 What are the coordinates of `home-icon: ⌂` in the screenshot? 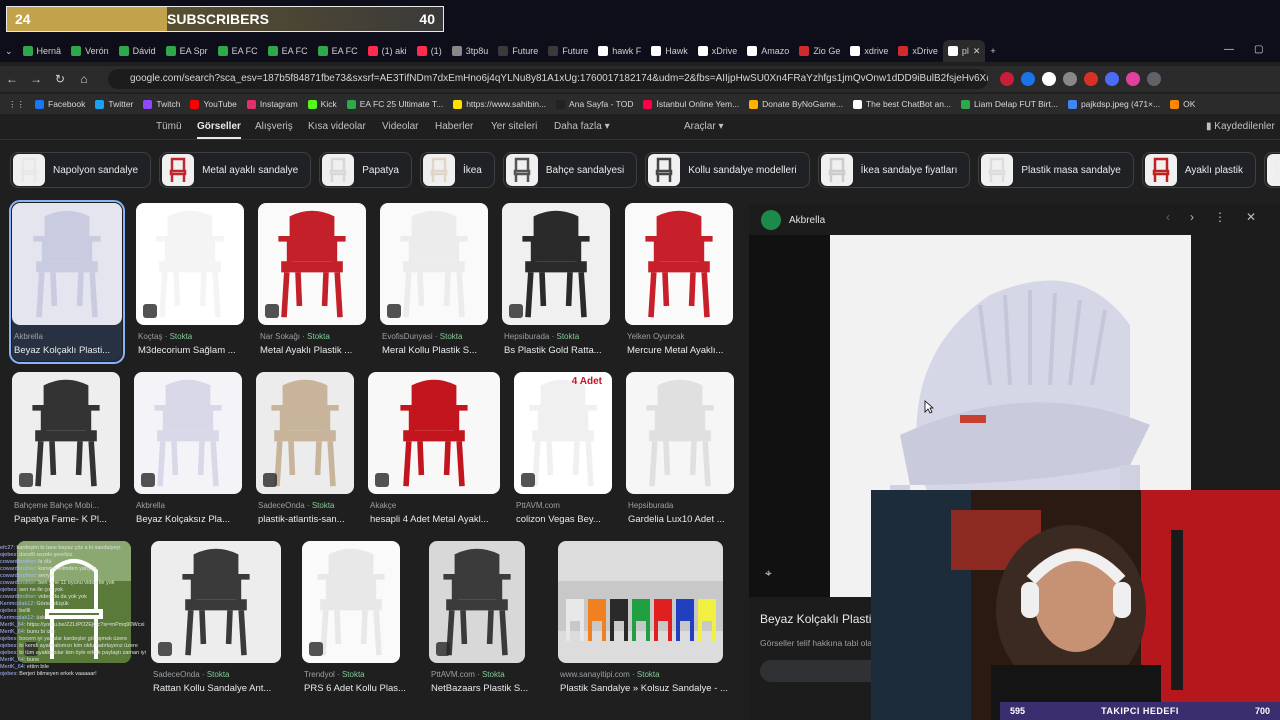 It's located at (84, 79).